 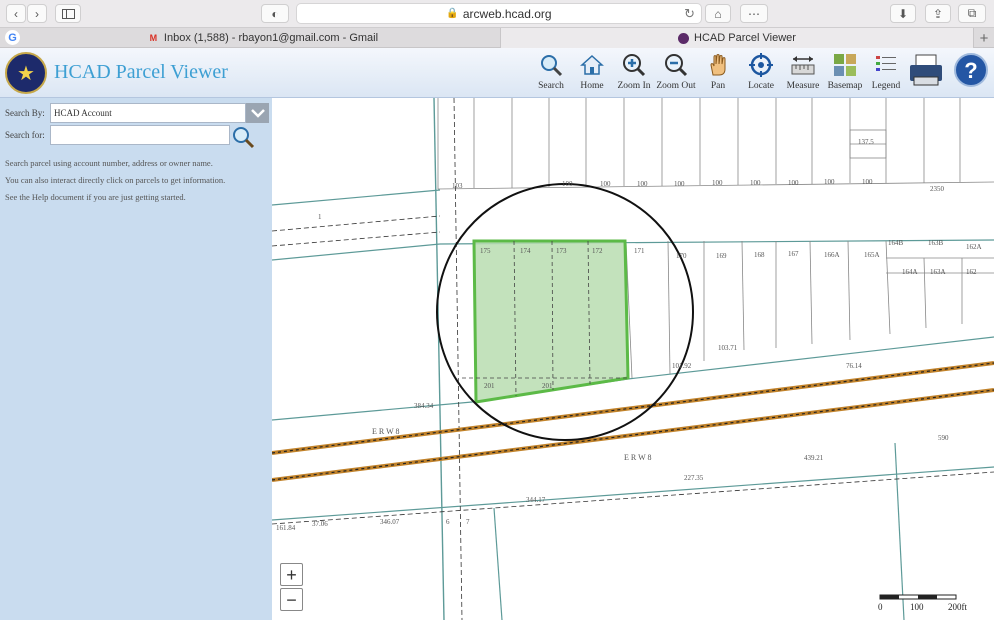 What do you see at coordinates (140, 135) in the screenshot?
I see `search-input` at bounding box center [140, 135].